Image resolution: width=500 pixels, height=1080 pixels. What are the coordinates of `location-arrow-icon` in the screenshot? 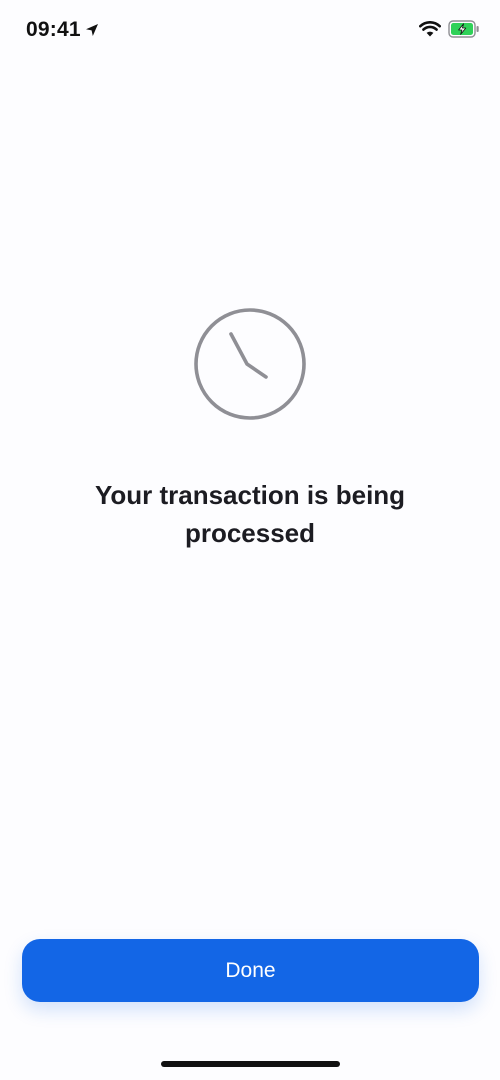 It's located at (91, 30).